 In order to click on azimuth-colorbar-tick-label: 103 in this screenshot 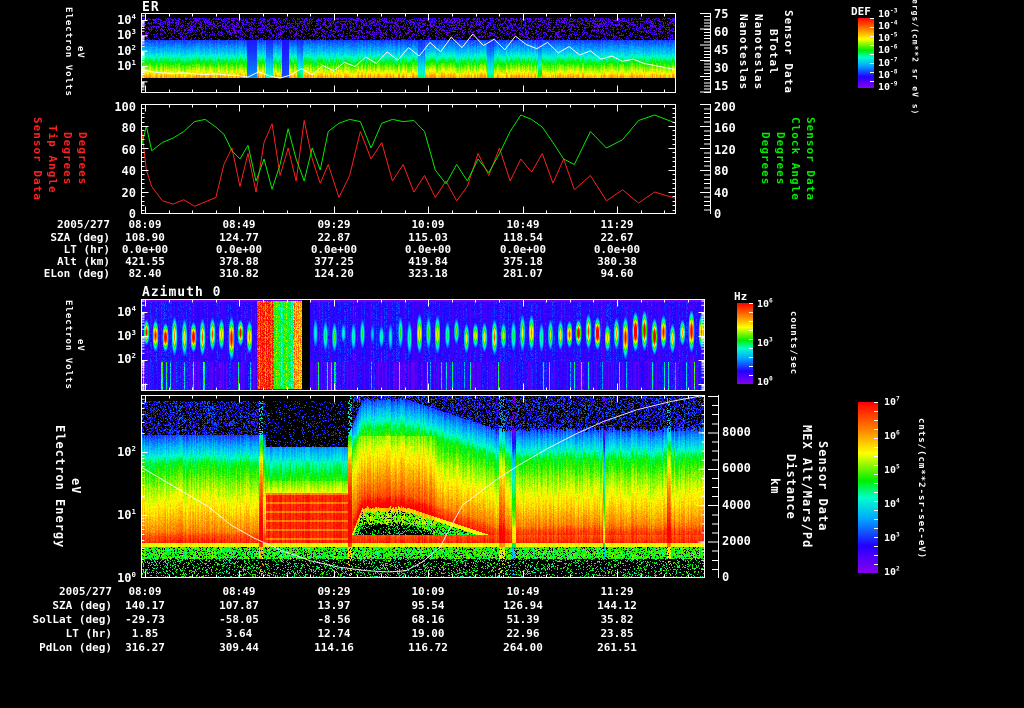, I will do `click(765, 342)`.